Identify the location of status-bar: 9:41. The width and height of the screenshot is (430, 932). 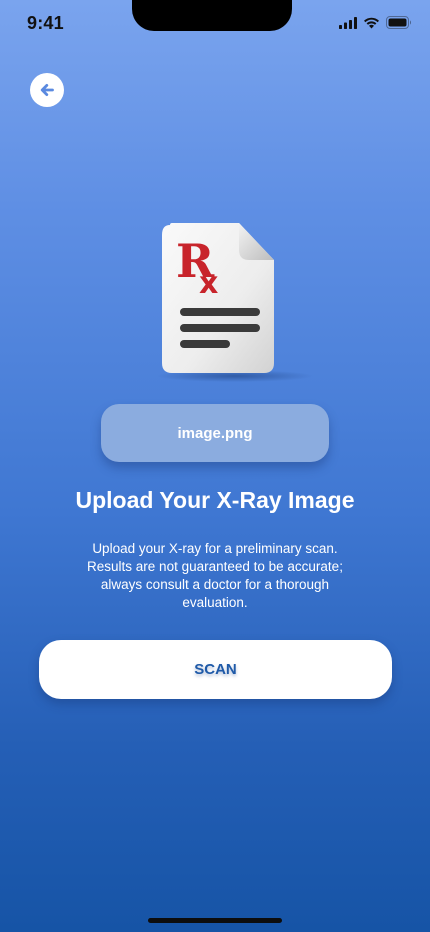
(215, 24).